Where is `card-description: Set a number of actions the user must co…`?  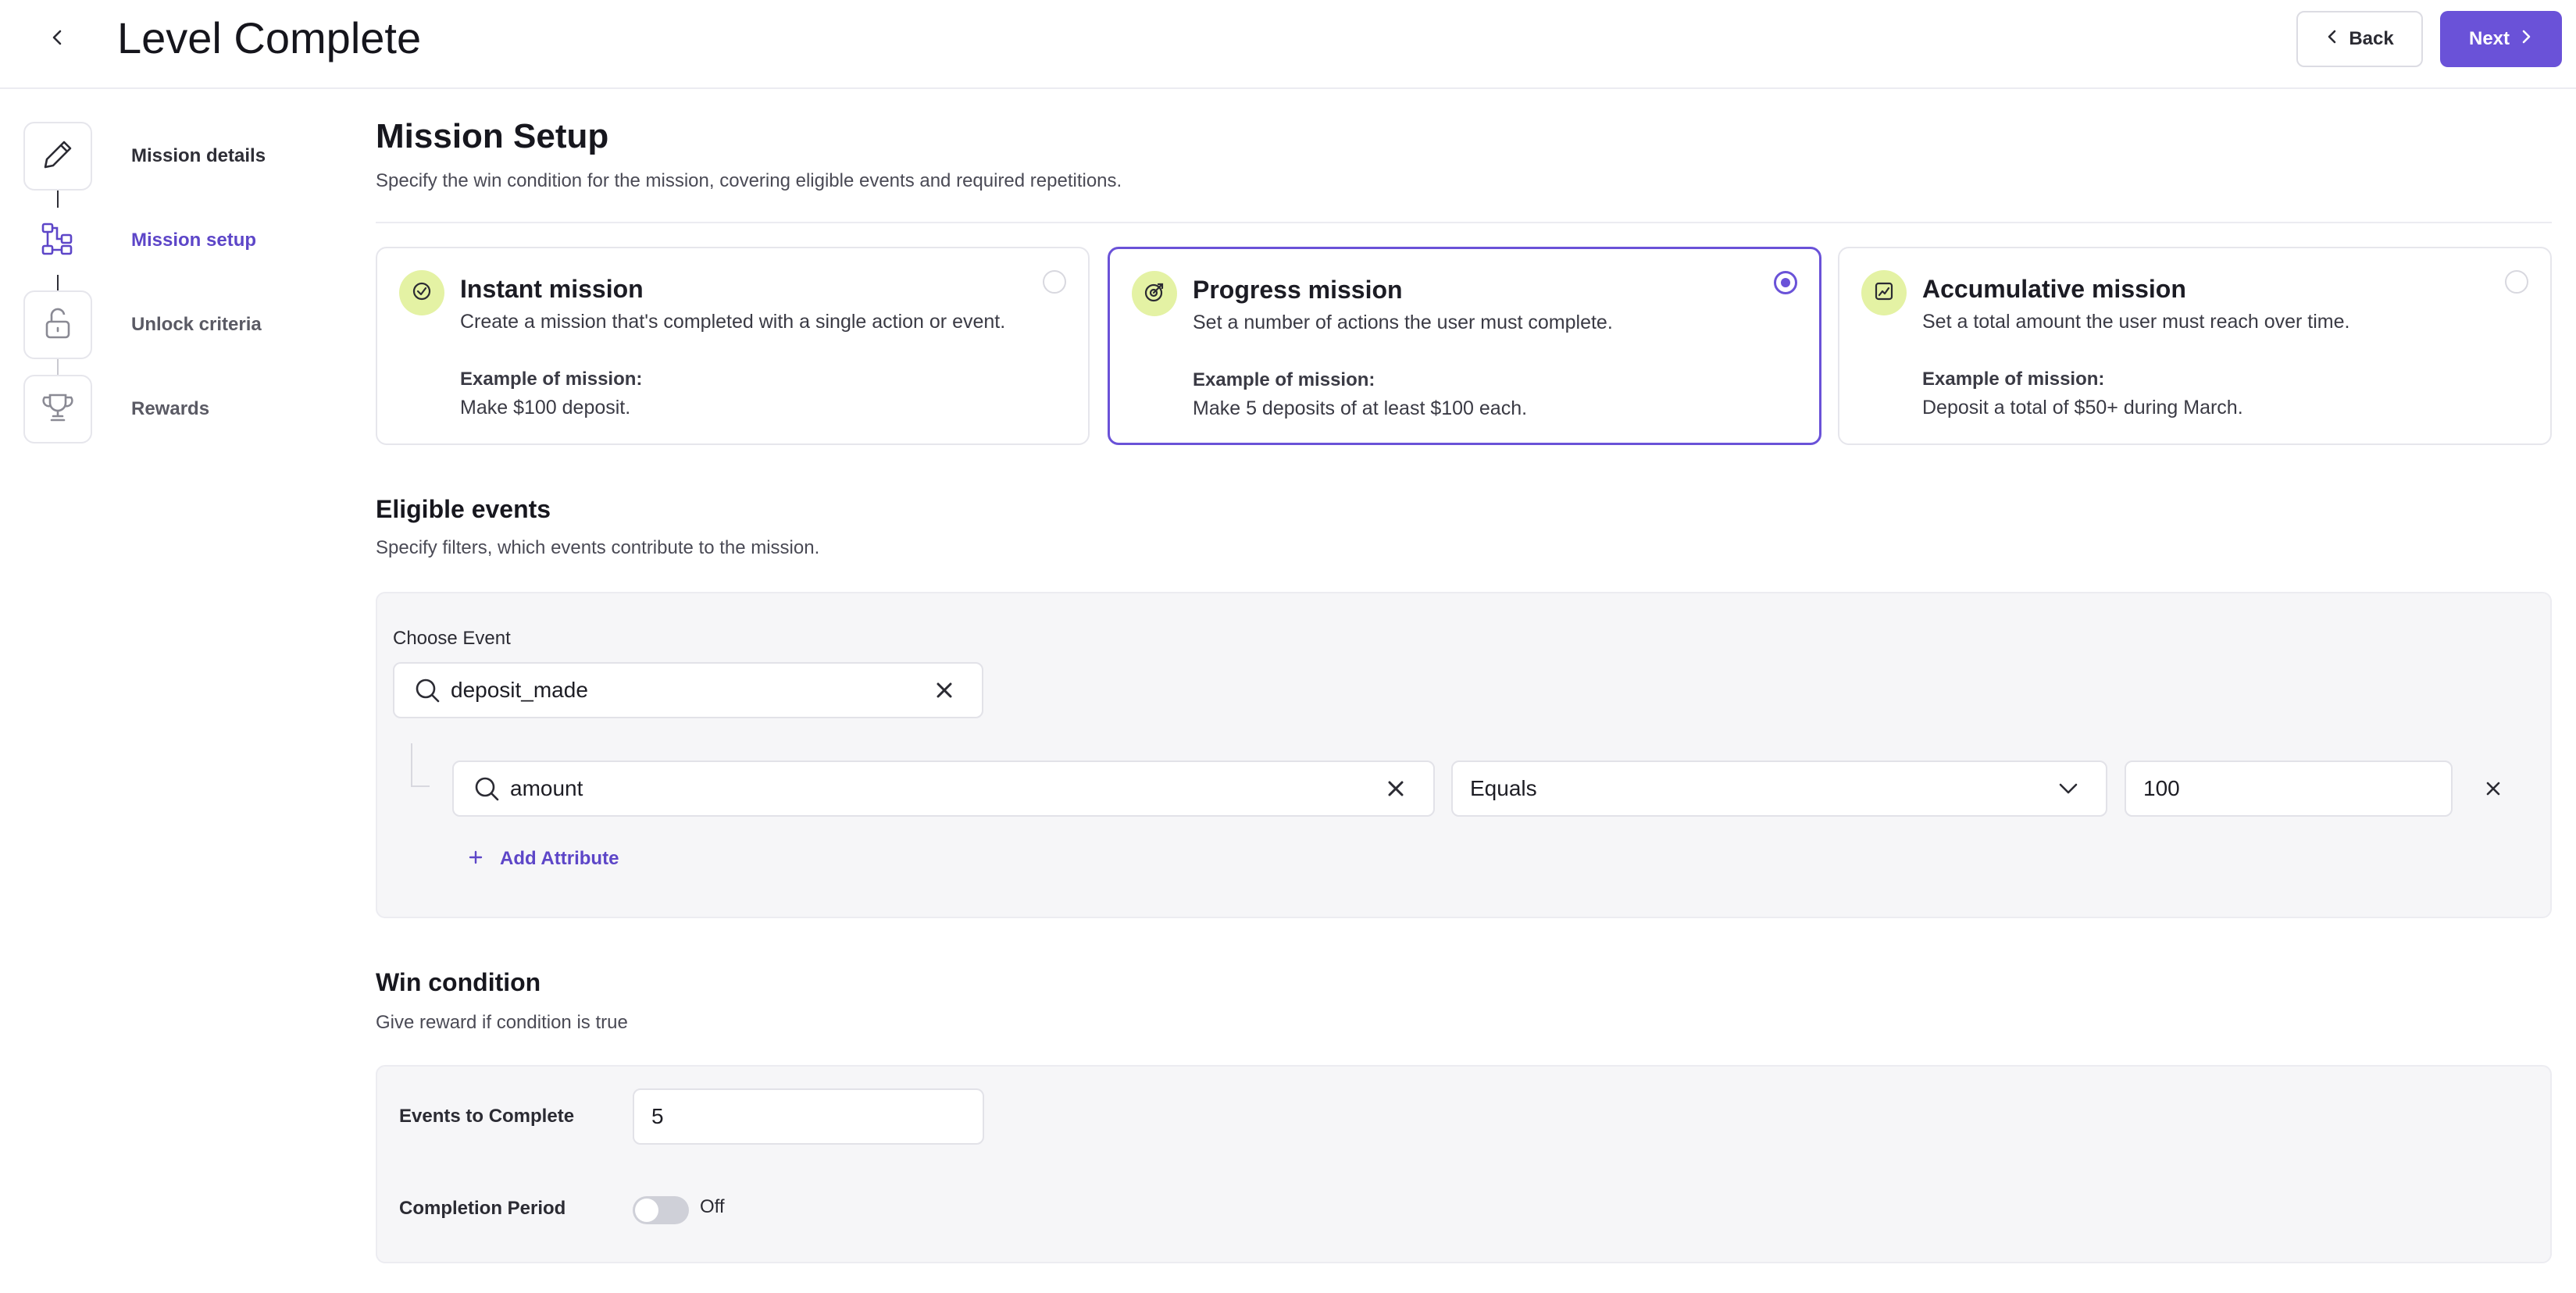 card-description: Set a number of actions the user must co… is located at coordinates (1403, 322).